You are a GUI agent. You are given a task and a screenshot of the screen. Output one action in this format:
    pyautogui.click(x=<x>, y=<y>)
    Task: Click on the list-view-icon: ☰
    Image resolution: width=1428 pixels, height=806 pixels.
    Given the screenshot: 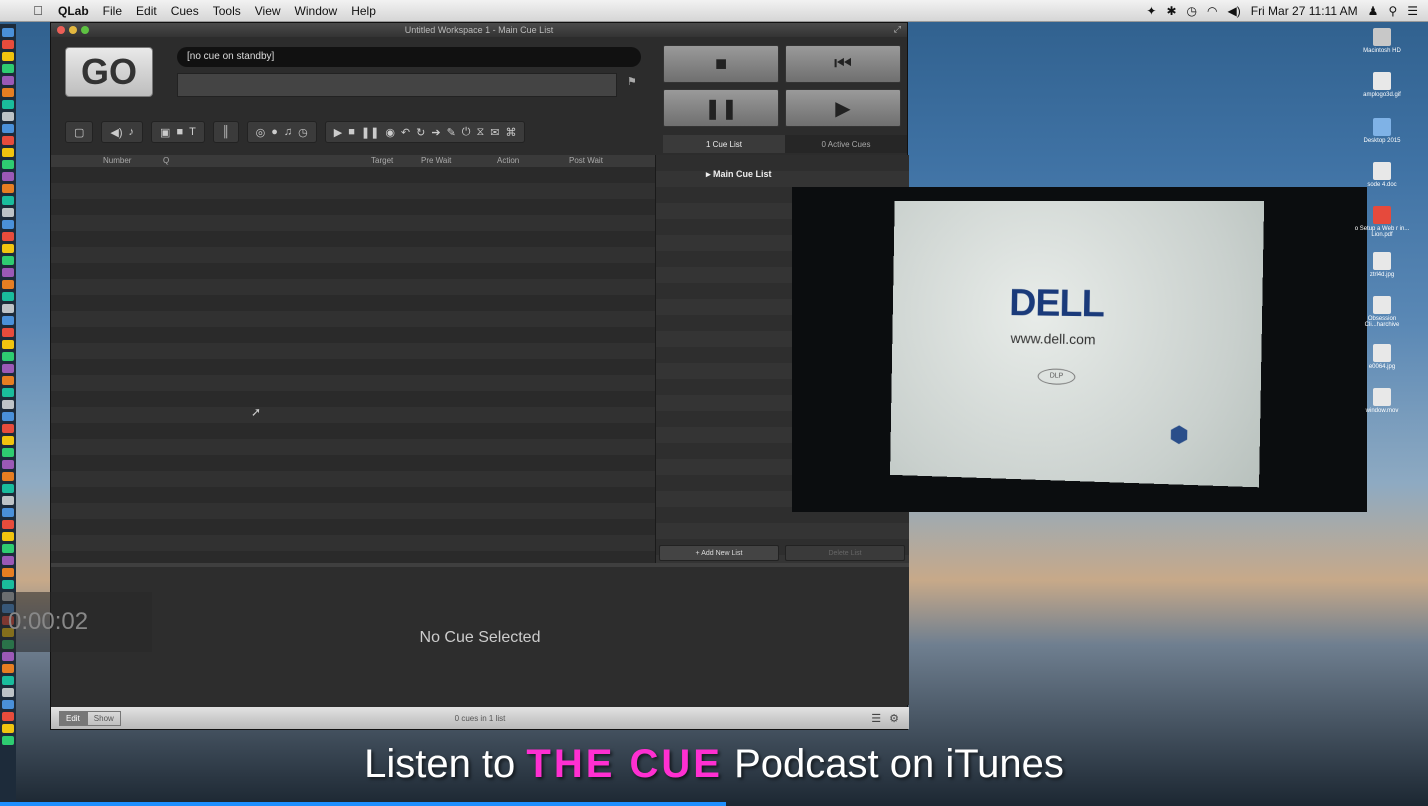 What is the action you would take?
    pyautogui.click(x=876, y=718)
    